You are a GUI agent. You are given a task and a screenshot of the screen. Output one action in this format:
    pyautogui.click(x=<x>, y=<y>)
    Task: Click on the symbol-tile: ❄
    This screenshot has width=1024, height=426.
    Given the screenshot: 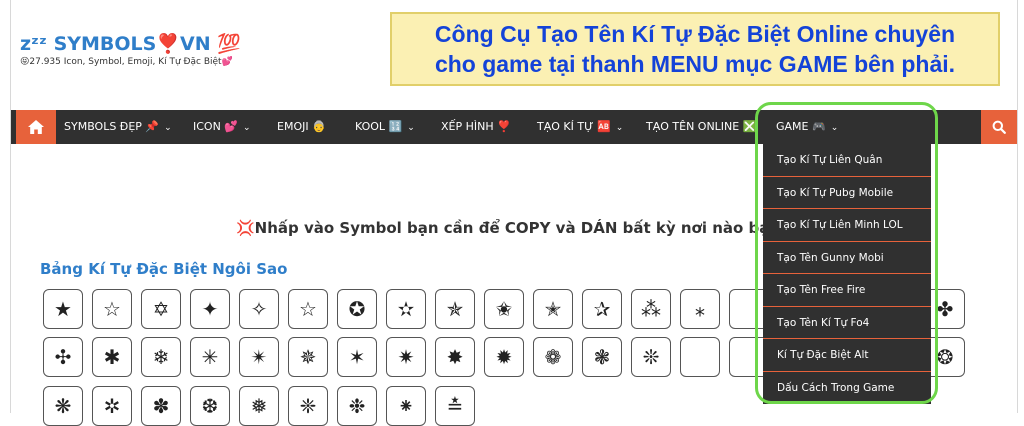 What is the action you would take?
    pyautogui.click(x=161, y=357)
    